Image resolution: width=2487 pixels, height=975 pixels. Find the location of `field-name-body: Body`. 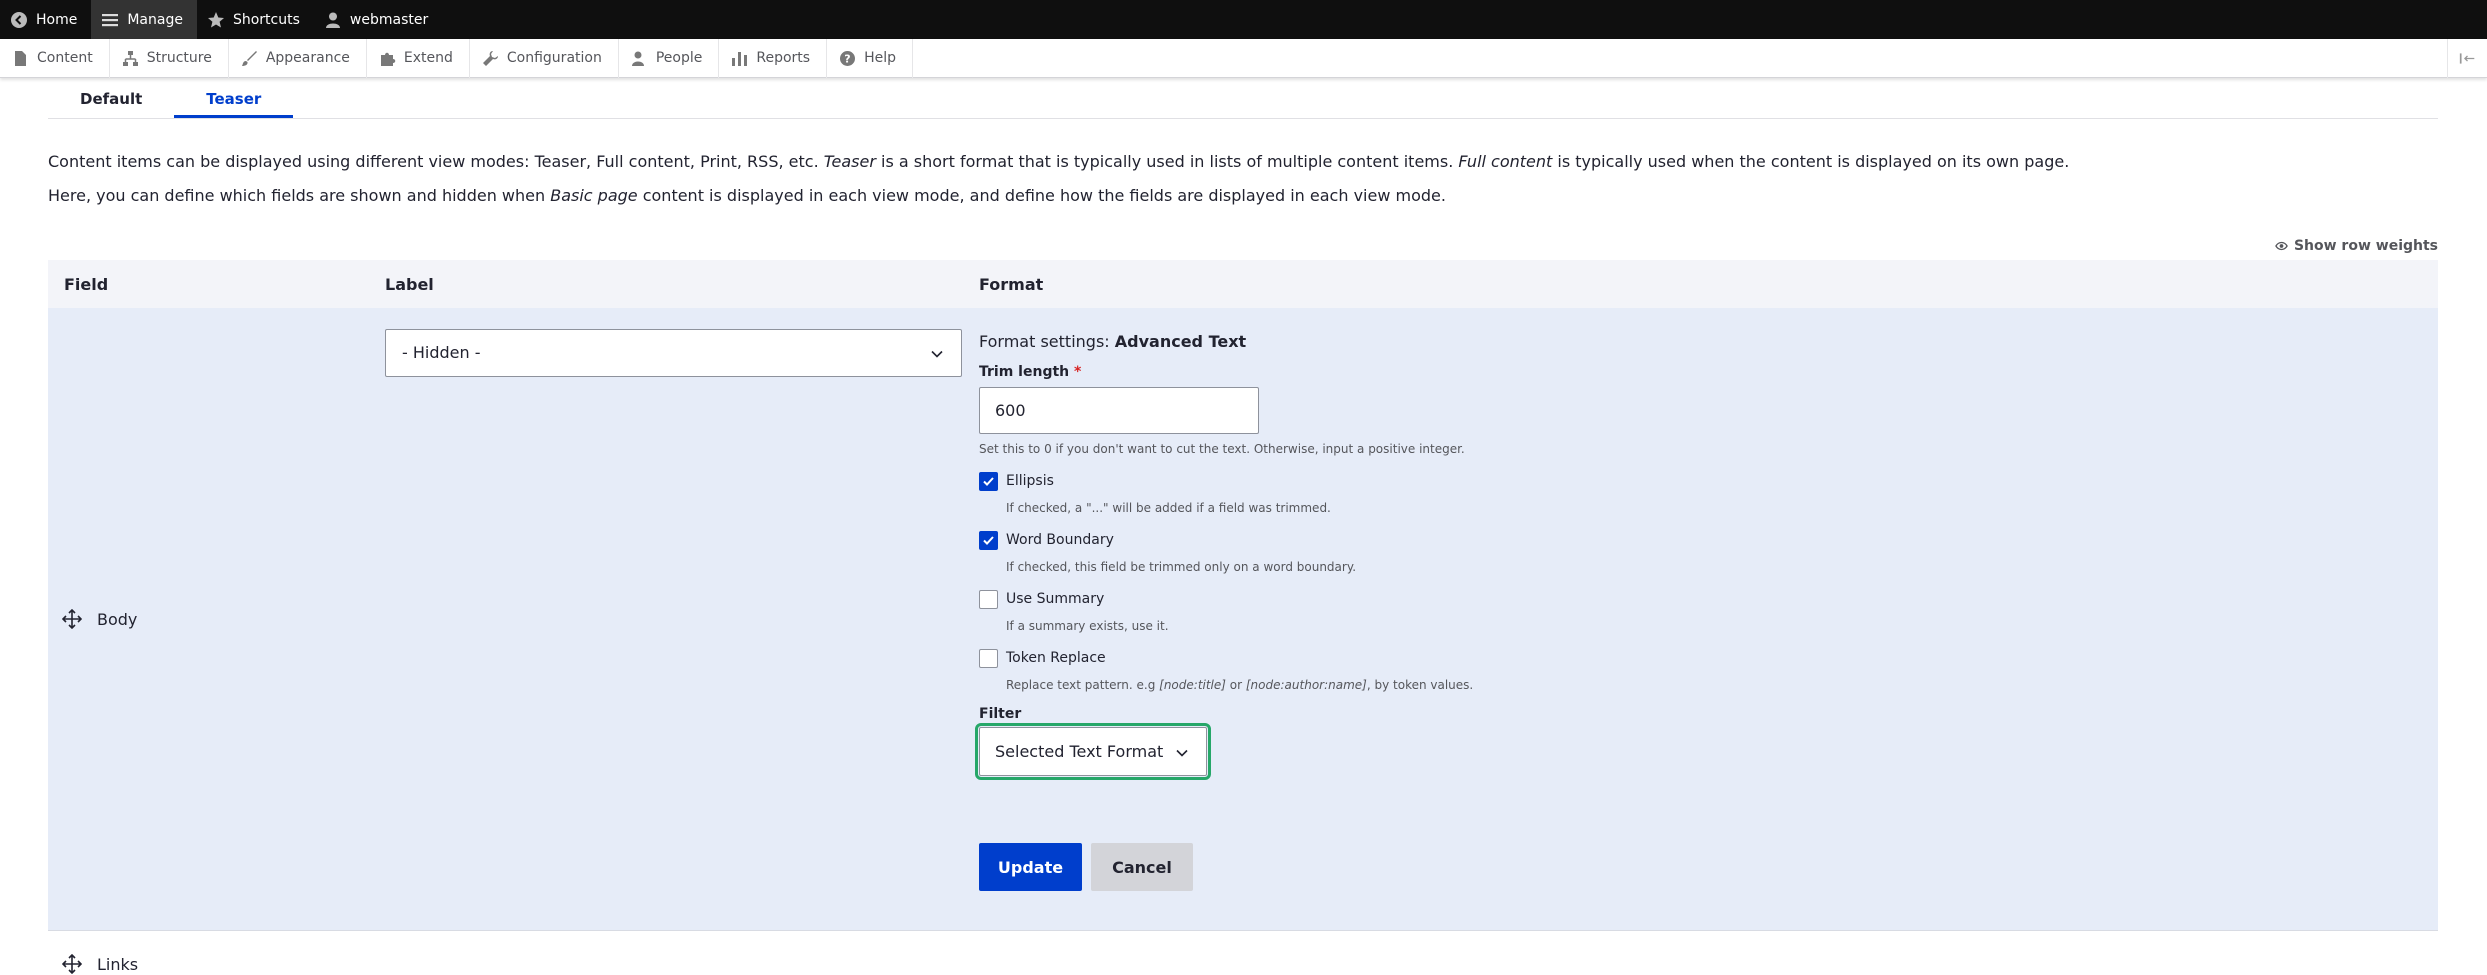

field-name-body: Body is located at coordinates (117, 619).